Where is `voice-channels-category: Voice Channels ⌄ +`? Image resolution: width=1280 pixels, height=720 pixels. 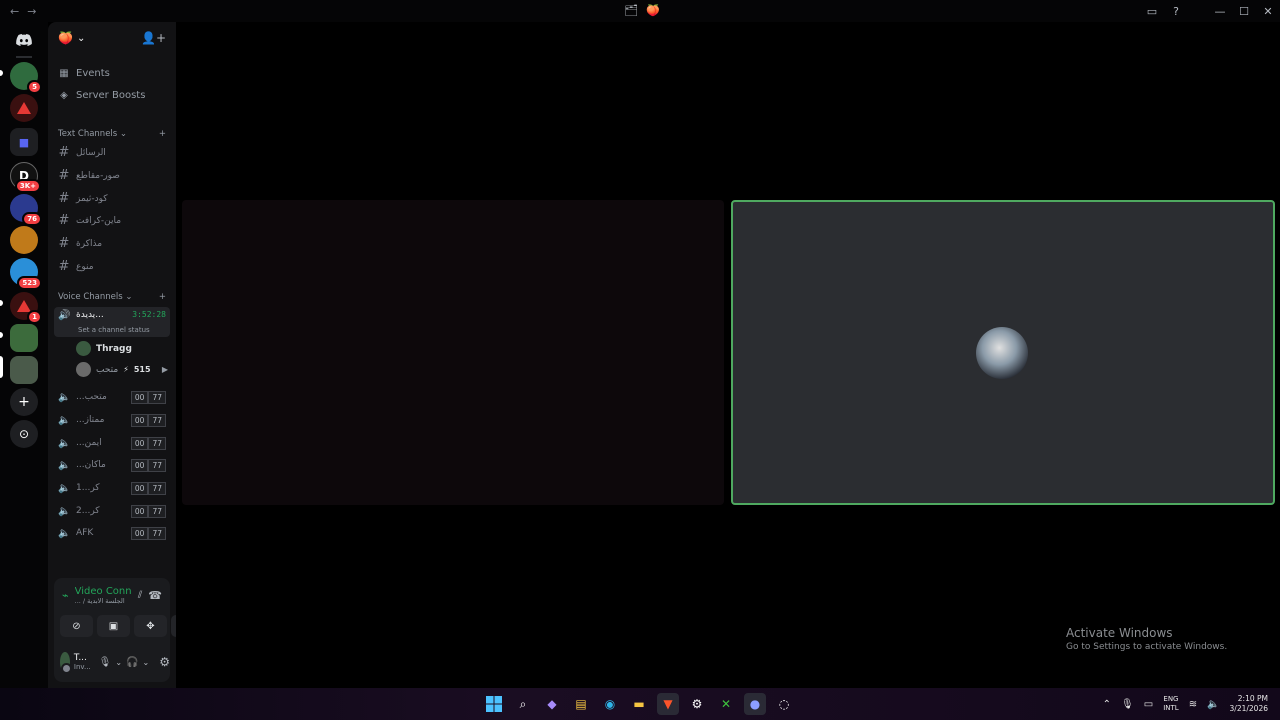
voice-channels-category: Voice Channels ⌄ + is located at coordinates (112, 297).